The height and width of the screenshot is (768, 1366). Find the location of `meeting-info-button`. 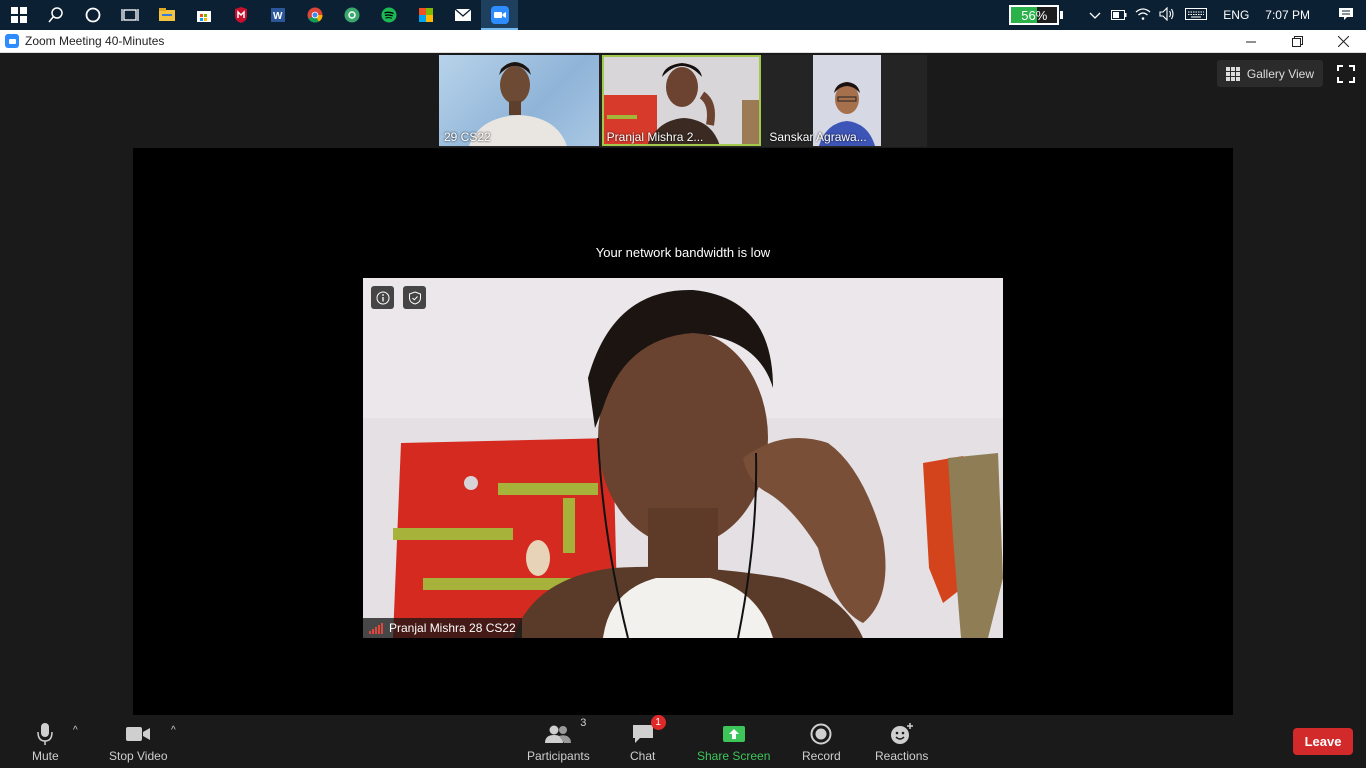

meeting-info-button is located at coordinates (382, 297).